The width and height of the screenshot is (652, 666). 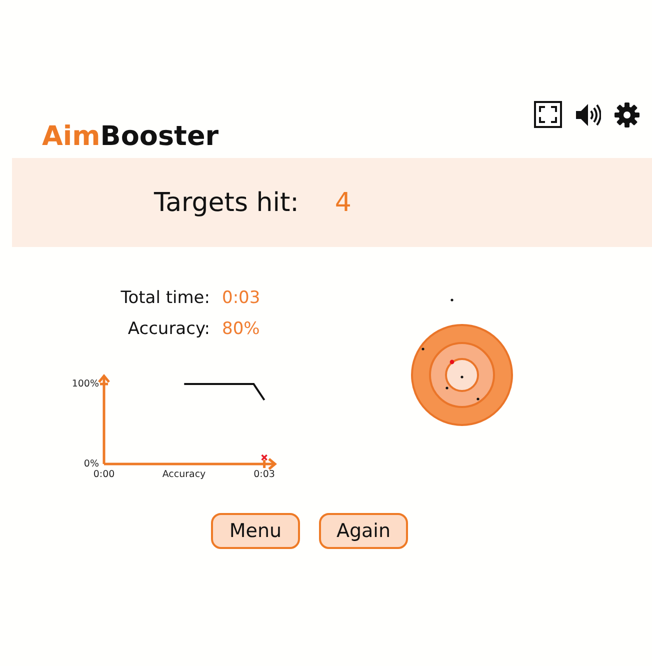 I want to click on y-tick-label: 100%, so click(x=85, y=384).